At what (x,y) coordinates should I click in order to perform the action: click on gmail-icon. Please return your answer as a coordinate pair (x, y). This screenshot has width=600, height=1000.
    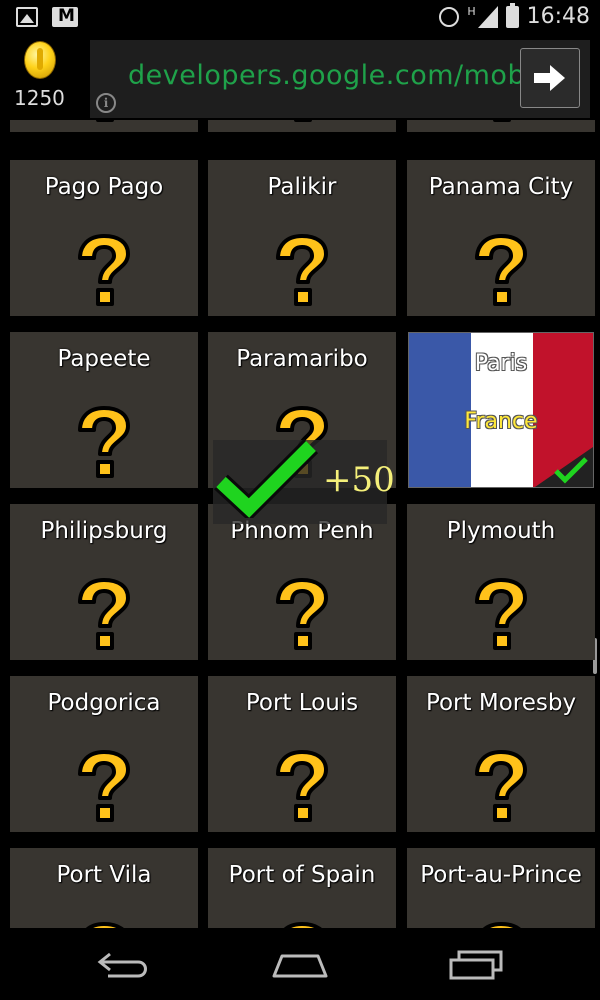
    Looking at the image, I should click on (65, 16).